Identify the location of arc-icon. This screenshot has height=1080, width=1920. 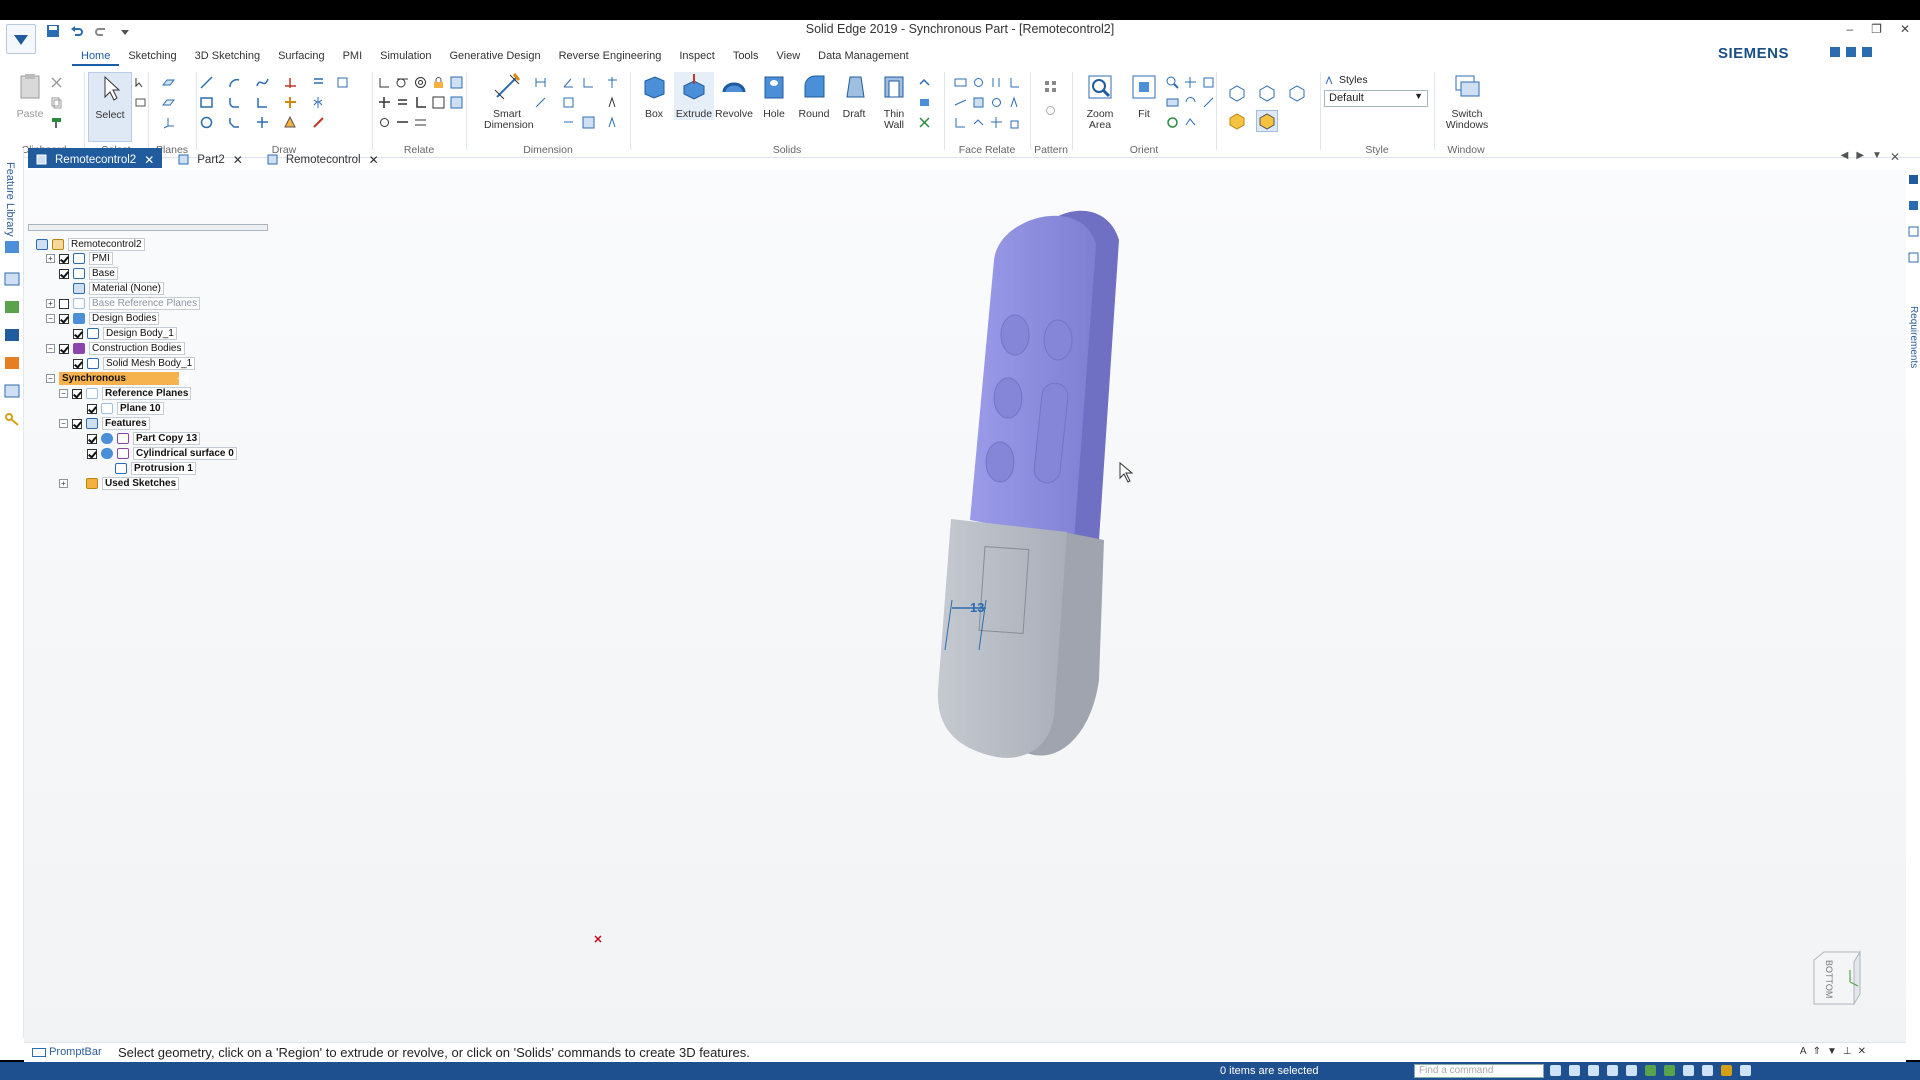
(234, 82).